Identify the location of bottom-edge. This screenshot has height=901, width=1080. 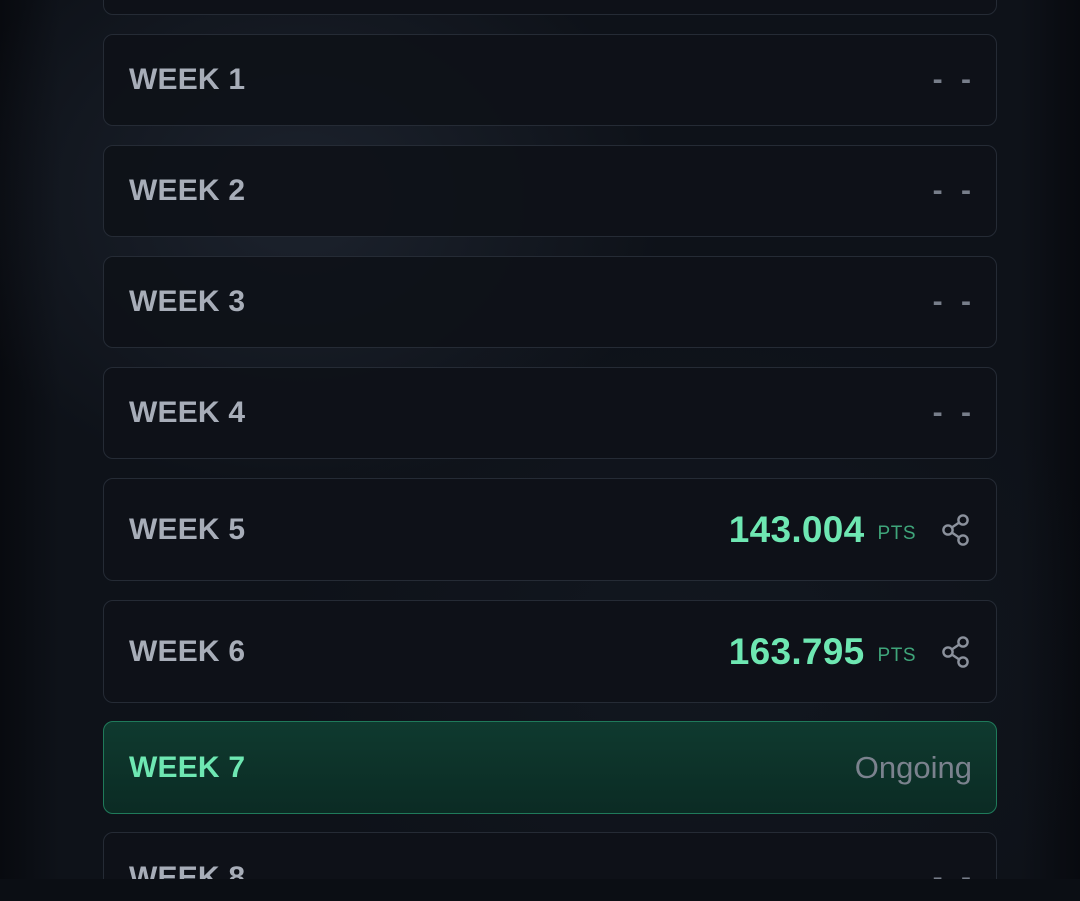
(540, 890).